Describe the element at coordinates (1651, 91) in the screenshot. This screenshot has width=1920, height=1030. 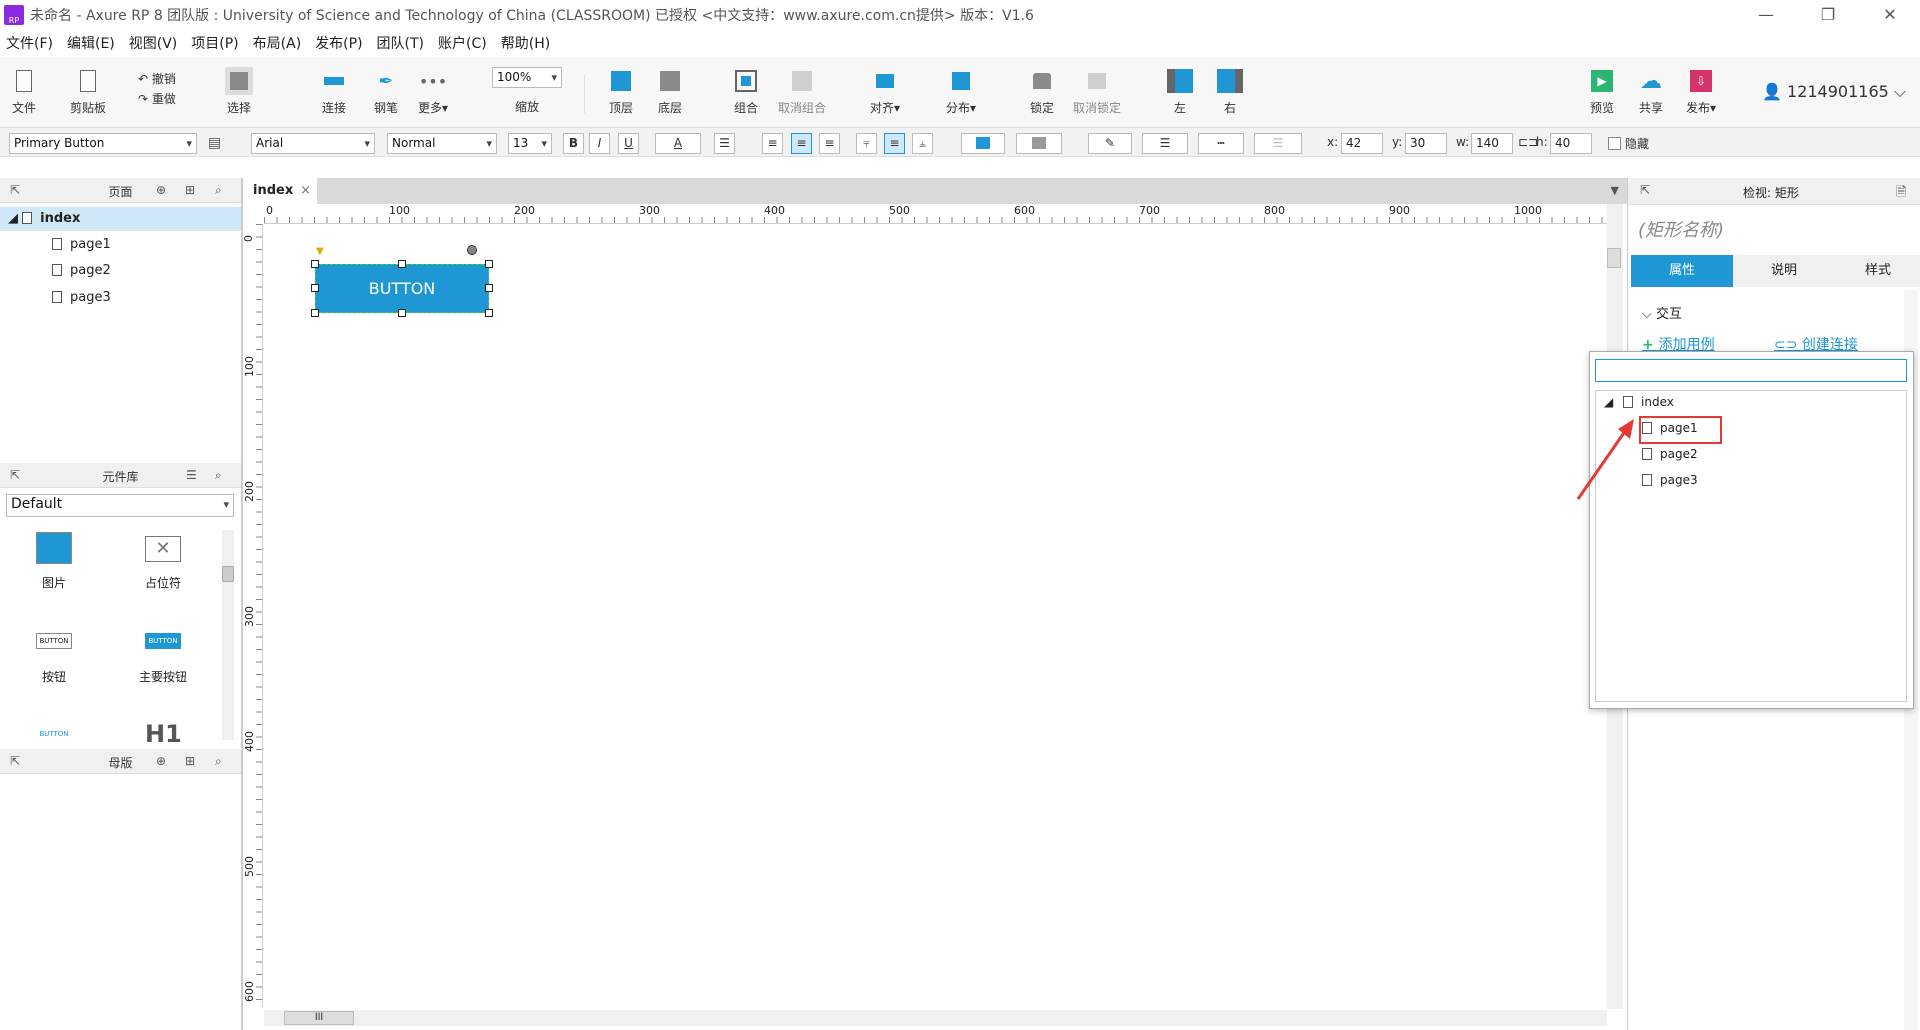
I see `share-button: ☁ 共享` at that location.